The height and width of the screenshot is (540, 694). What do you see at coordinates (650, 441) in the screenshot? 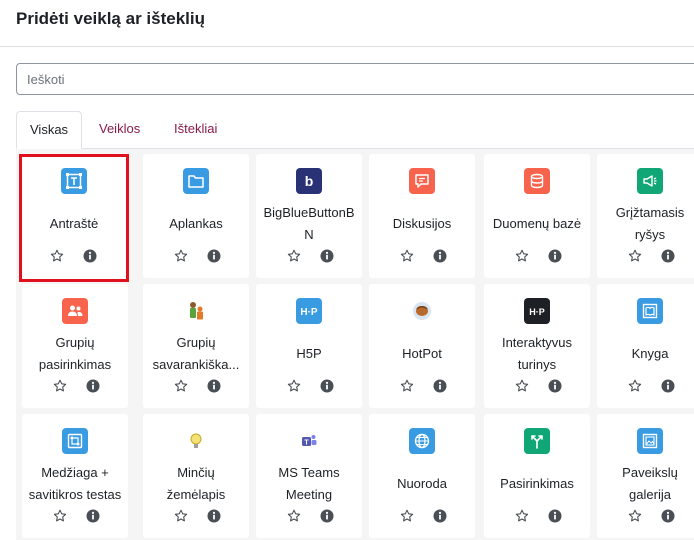
I see `image-gallery-icon` at bounding box center [650, 441].